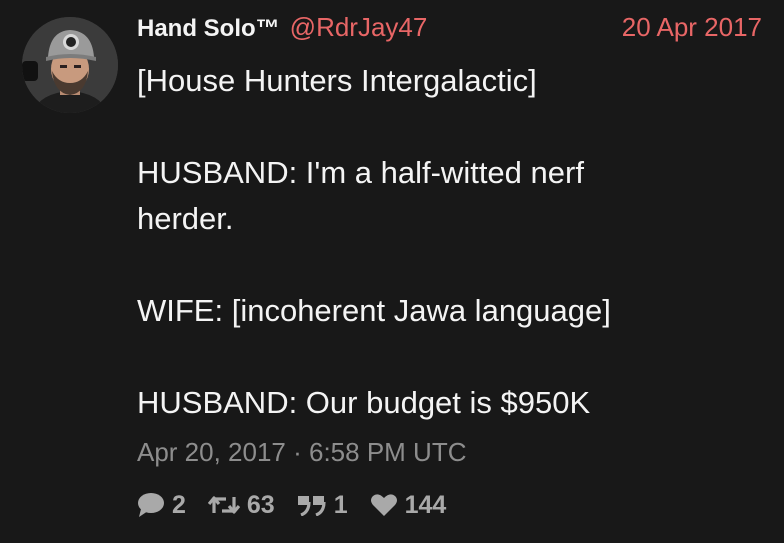 This screenshot has width=784, height=543. Describe the element at coordinates (340, 504) in the screenshot. I see `quote-count: 1` at that location.